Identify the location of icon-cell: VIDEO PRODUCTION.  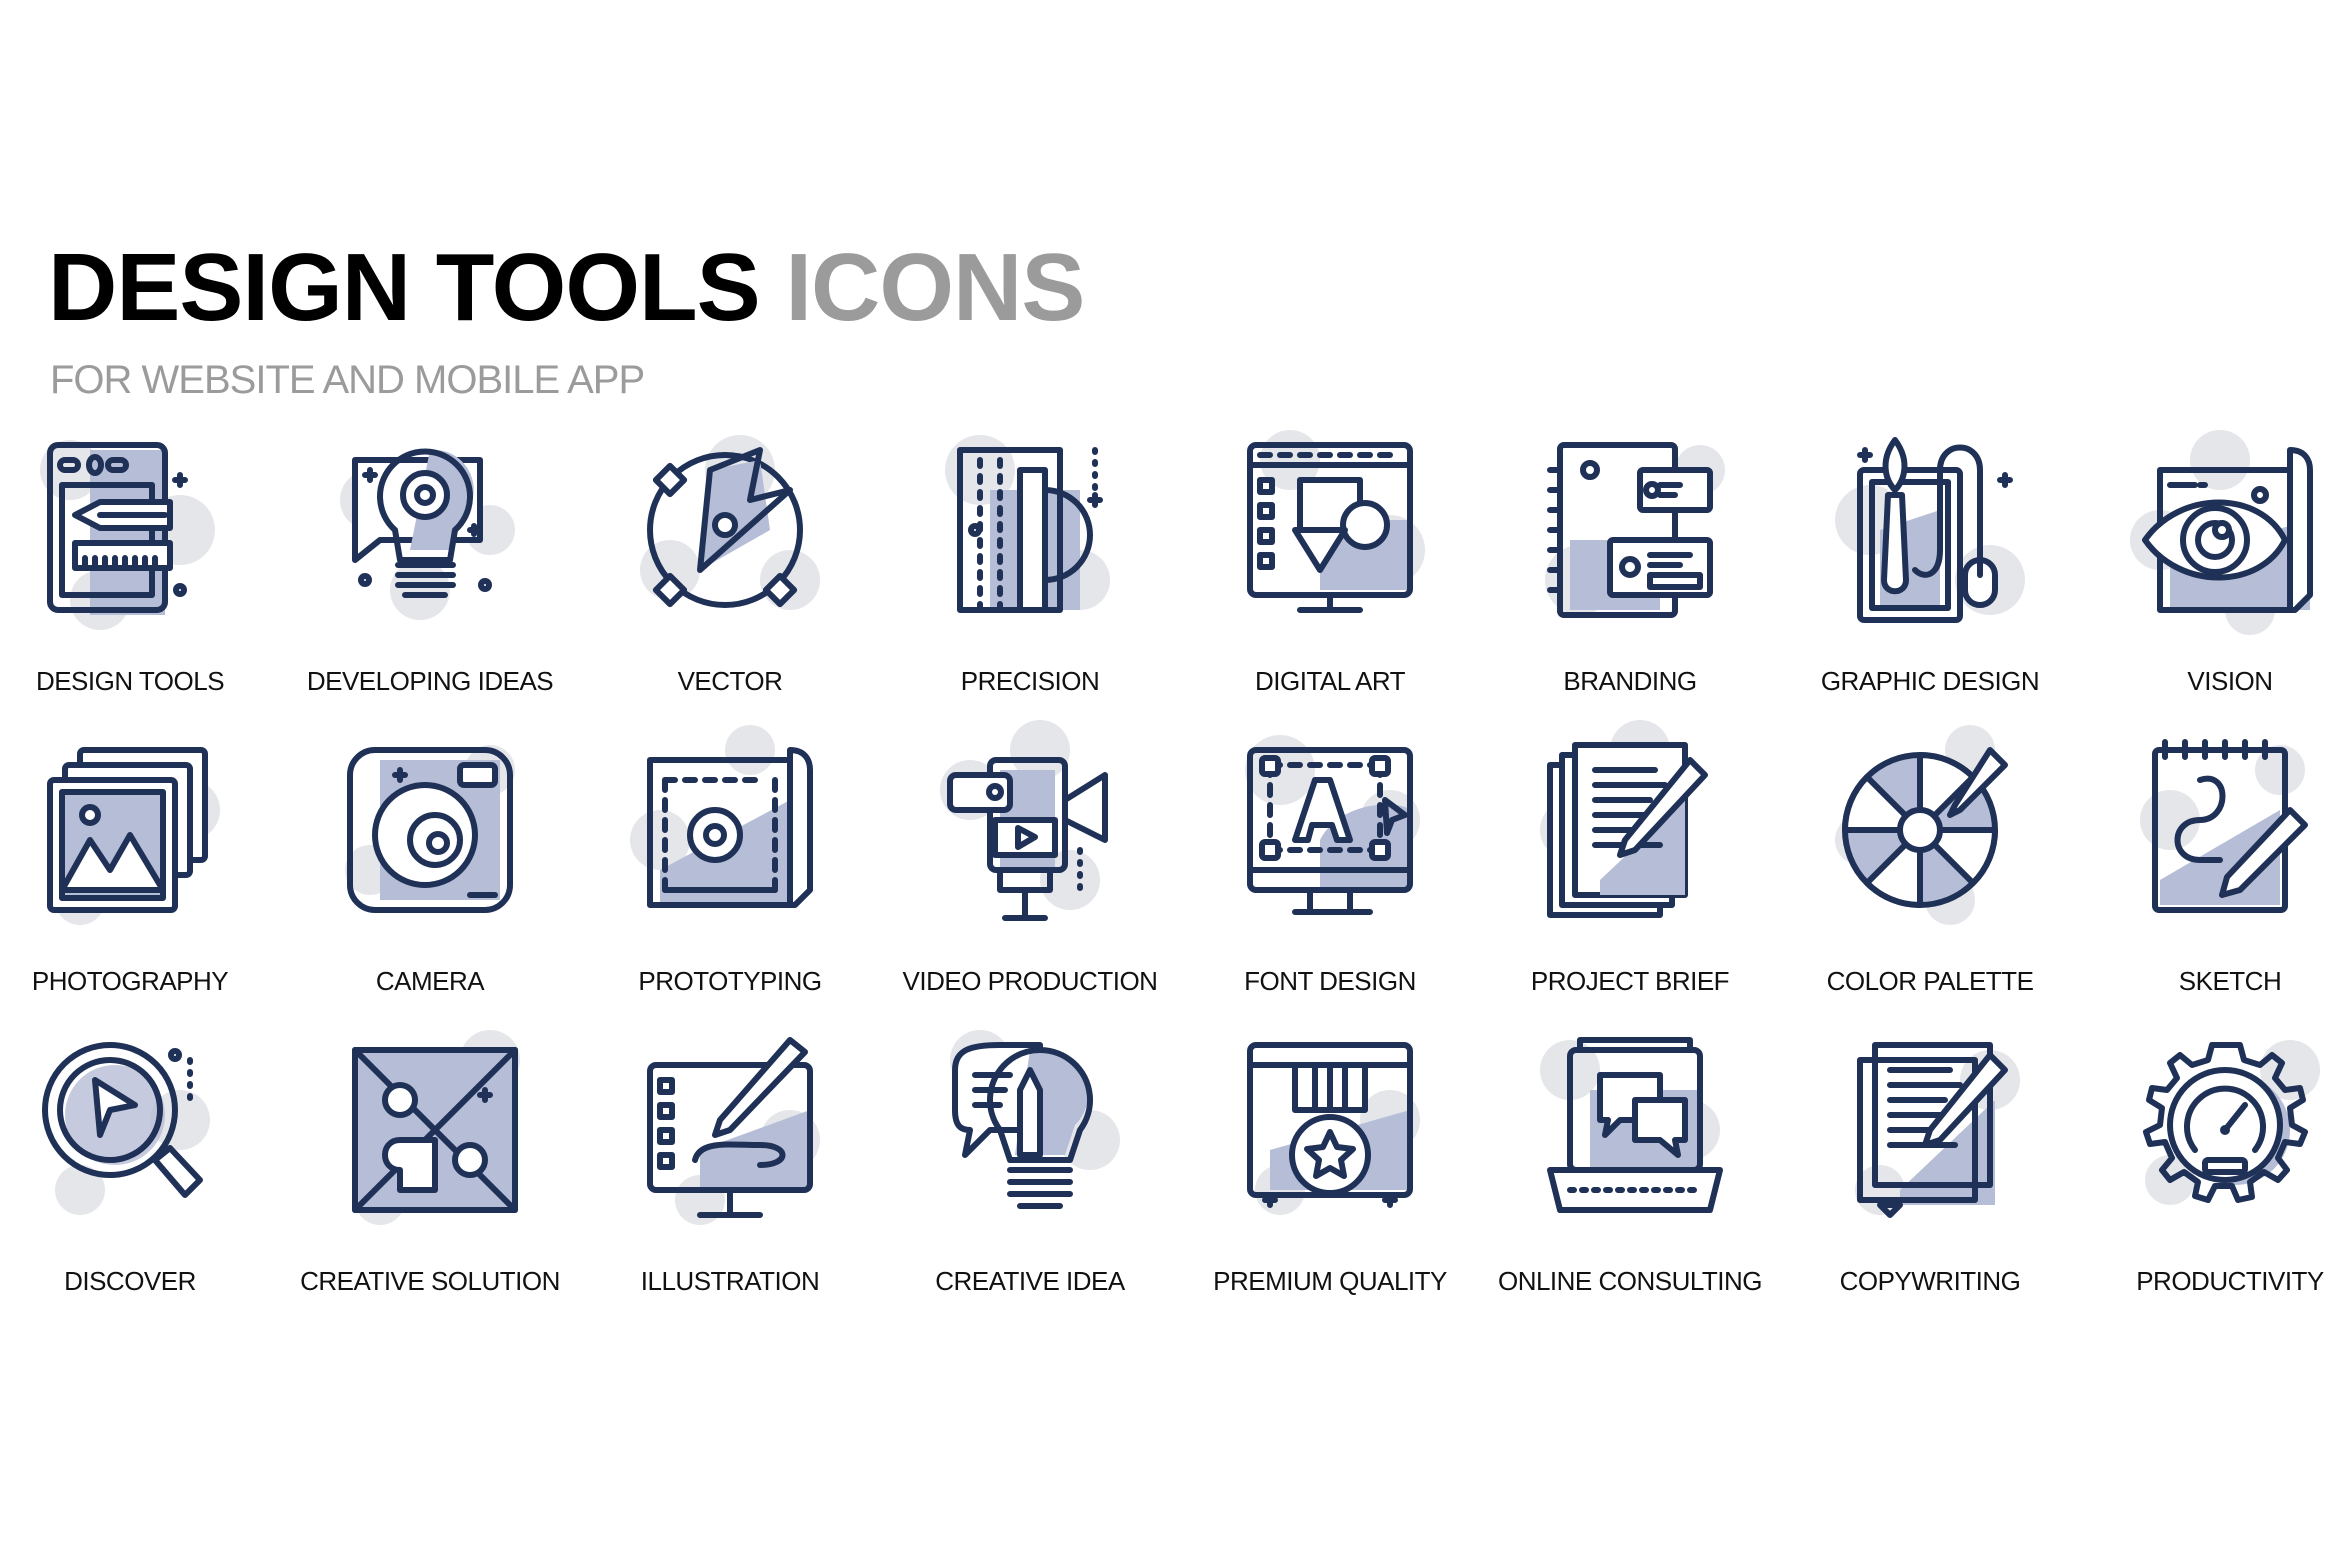
(1030, 875).